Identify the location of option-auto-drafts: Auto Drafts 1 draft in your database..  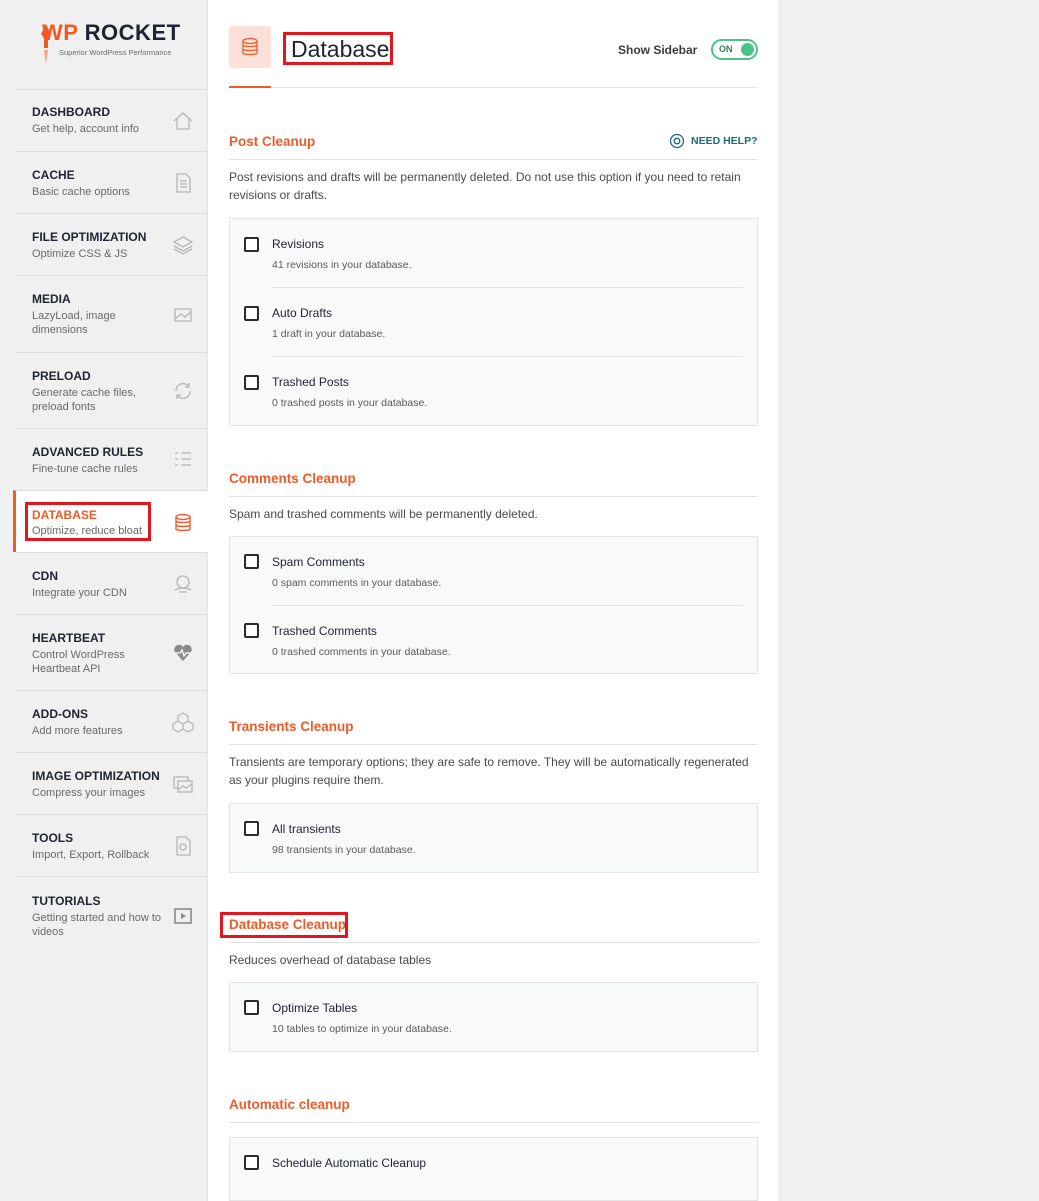
(494, 322).